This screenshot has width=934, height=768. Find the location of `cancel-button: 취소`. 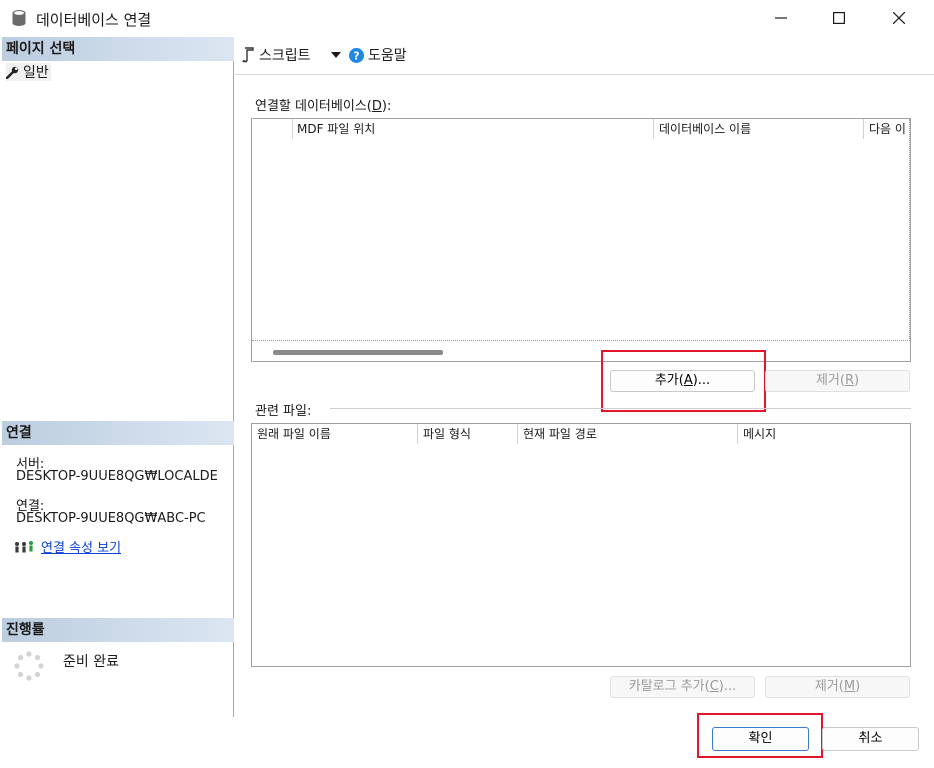

cancel-button: 취소 is located at coordinates (870, 739).